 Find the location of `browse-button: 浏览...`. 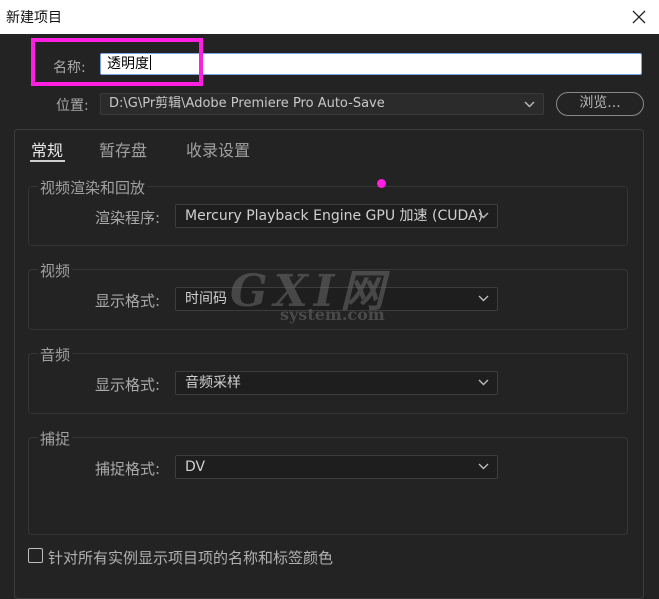

browse-button: 浏览... is located at coordinates (600, 104).